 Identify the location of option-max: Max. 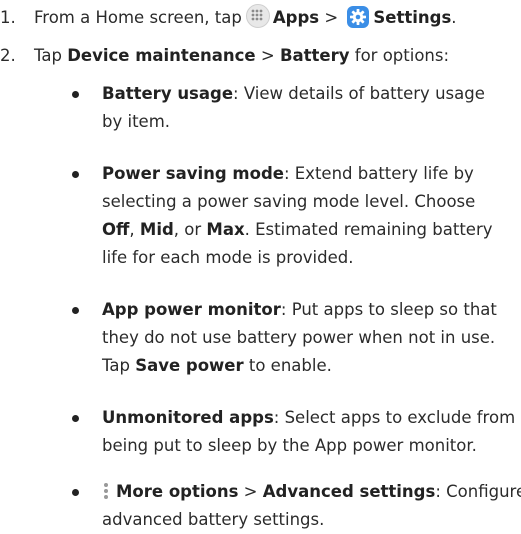
(225, 229).